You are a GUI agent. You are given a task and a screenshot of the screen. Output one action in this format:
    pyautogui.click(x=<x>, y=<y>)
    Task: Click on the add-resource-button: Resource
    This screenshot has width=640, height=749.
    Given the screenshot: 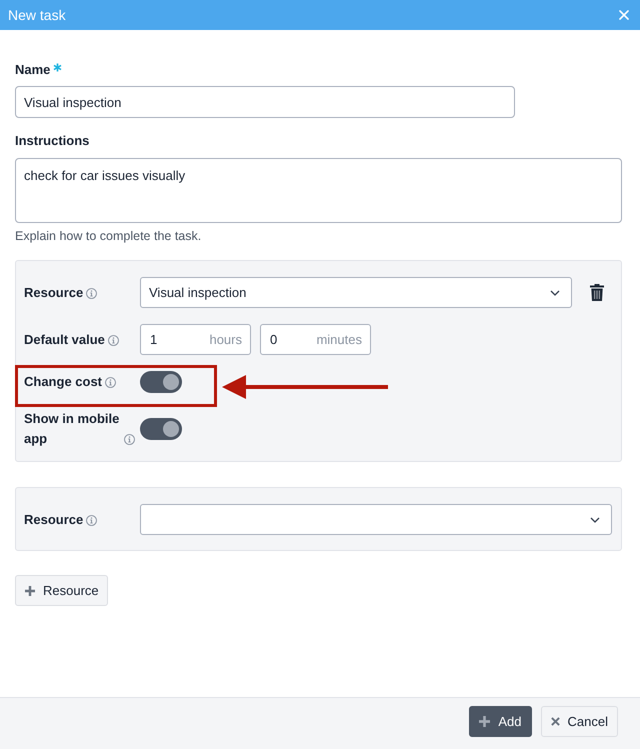 What is the action you would take?
    pyautogui.click(x=61, y=590)
    